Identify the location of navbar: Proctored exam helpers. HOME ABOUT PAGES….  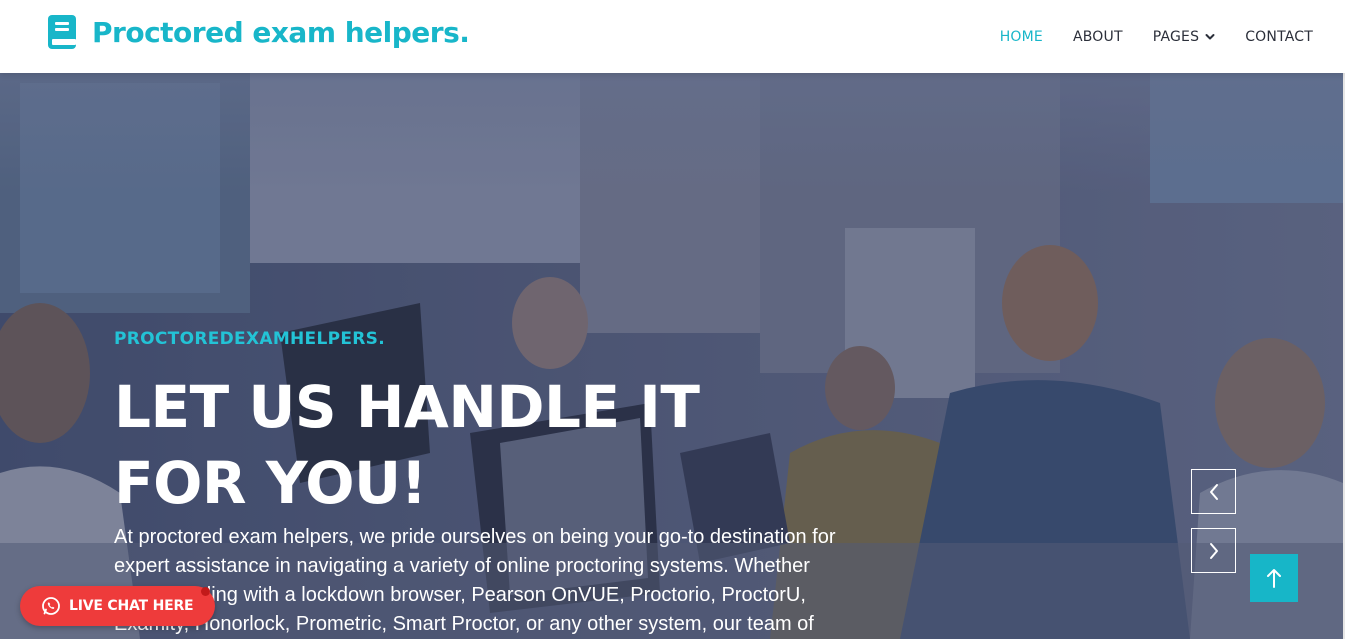
(672, 36).